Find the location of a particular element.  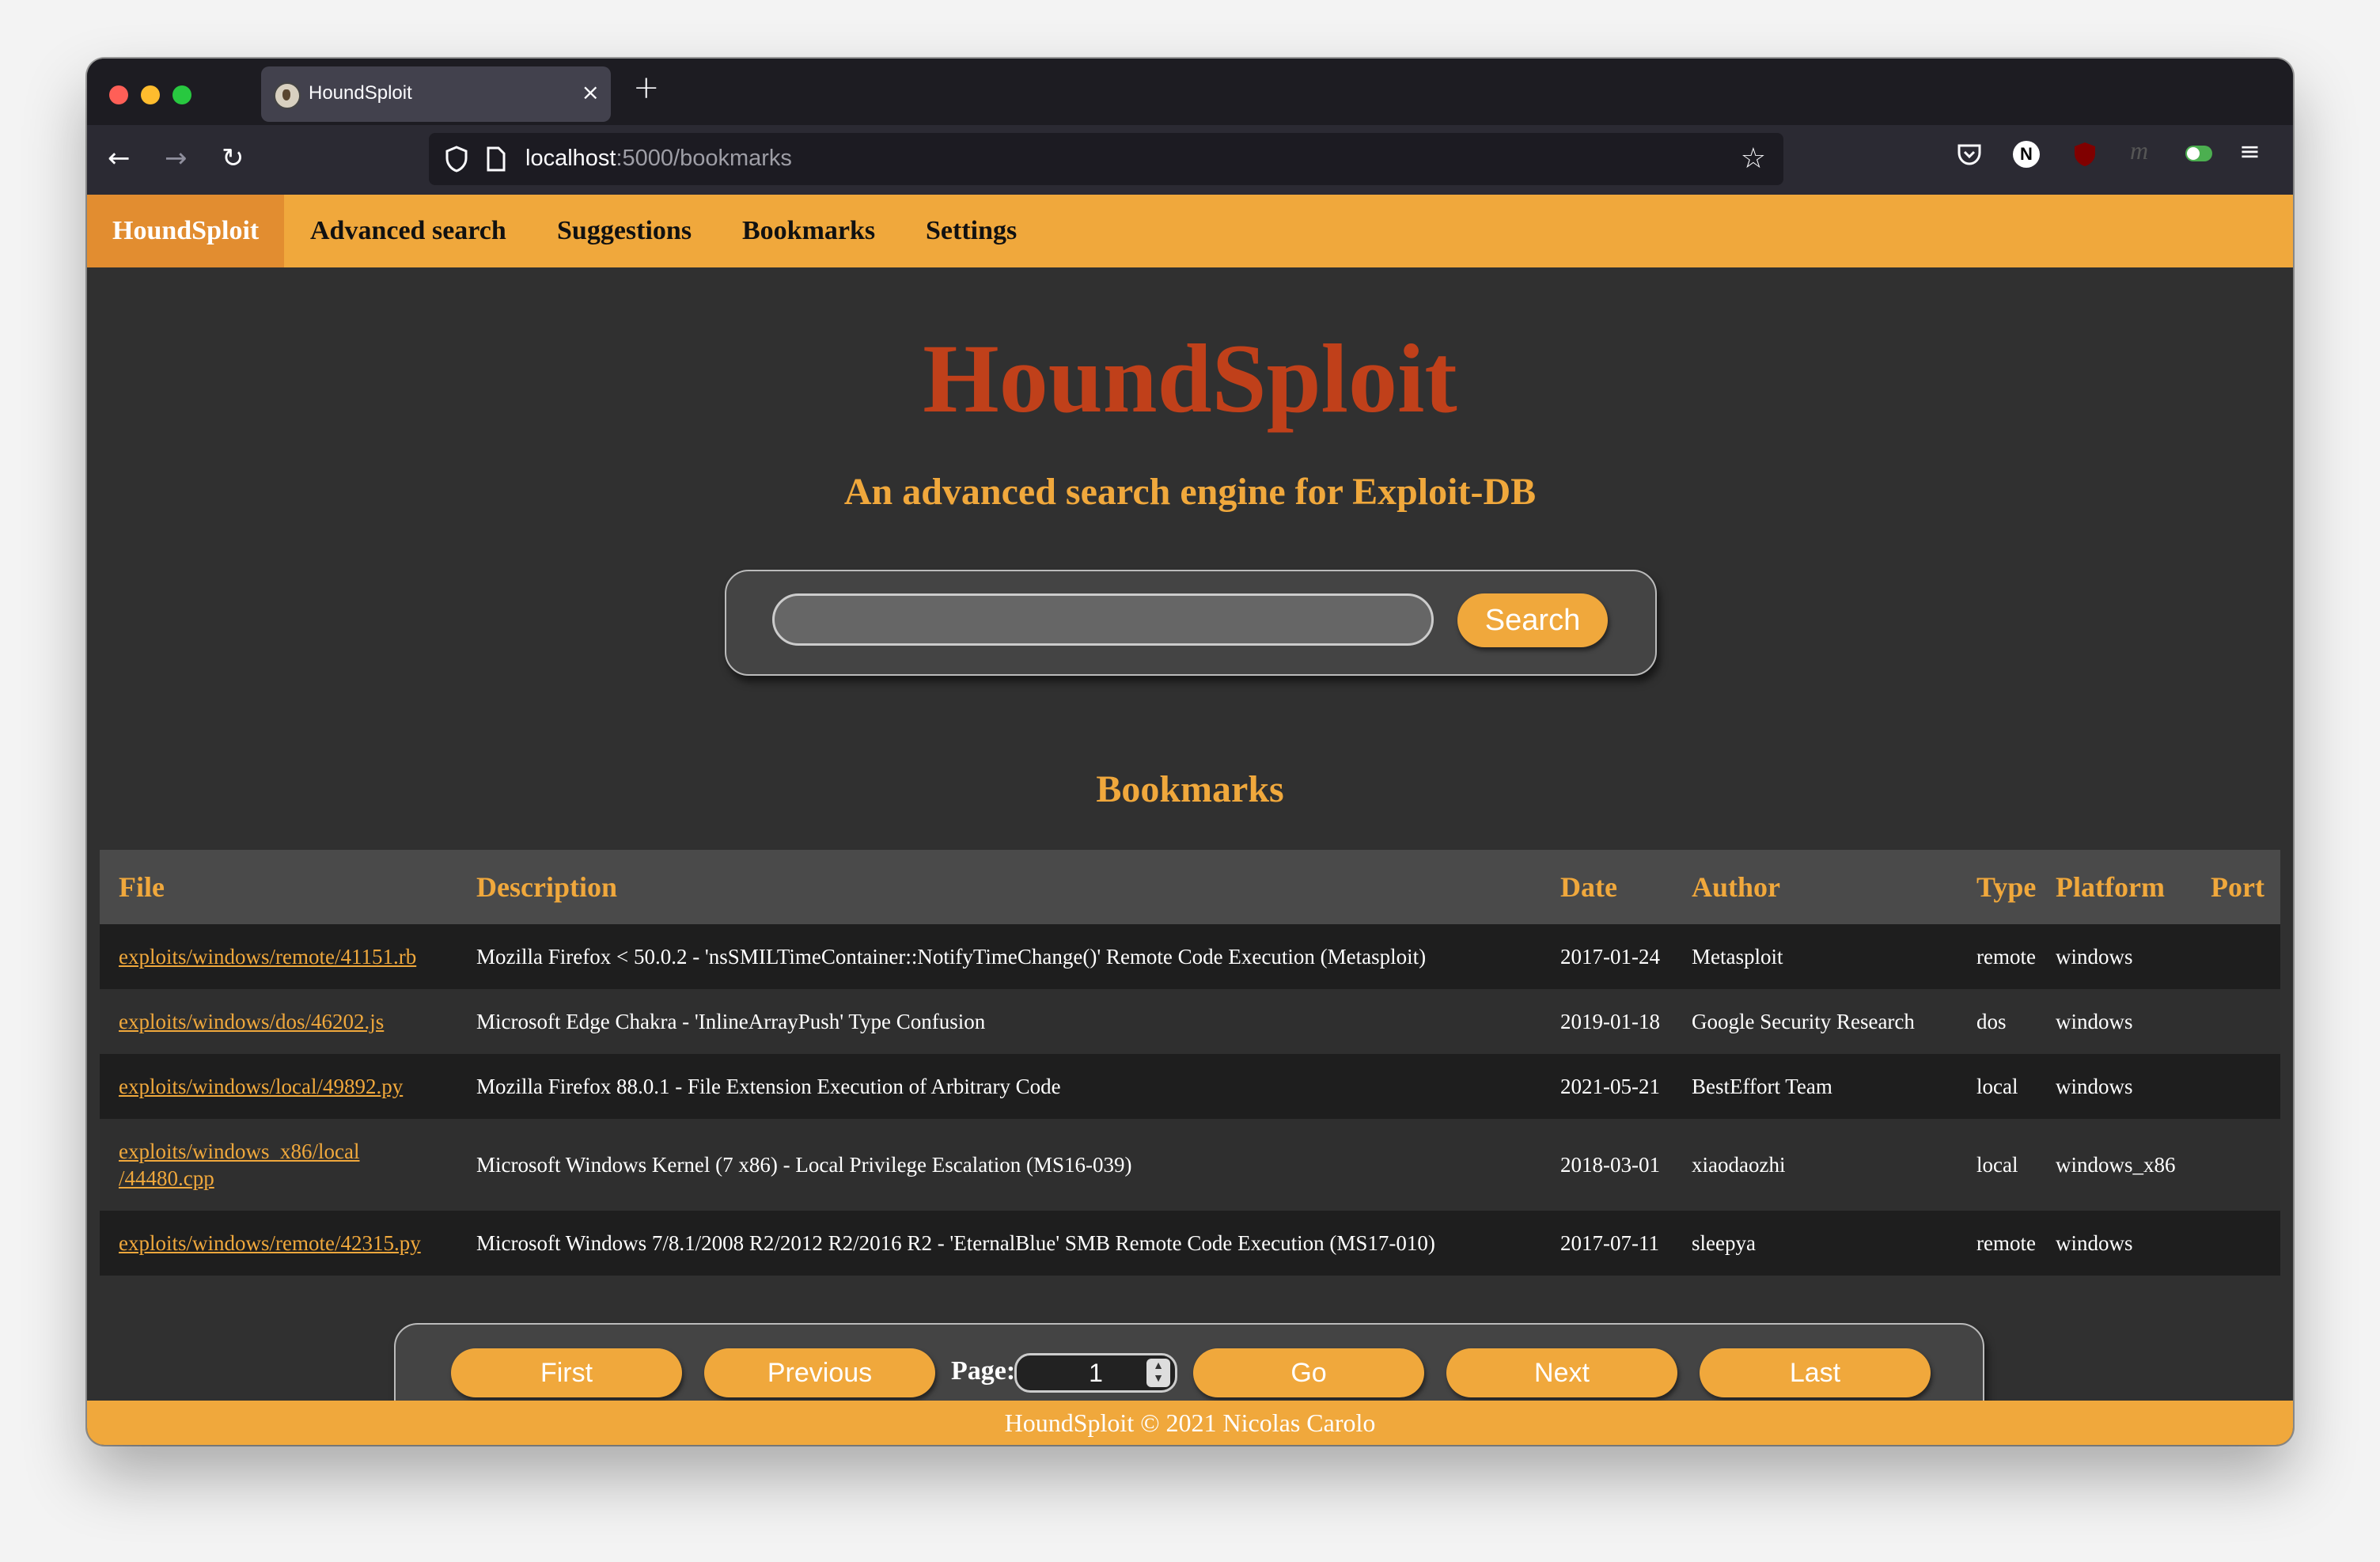

page-stepper-icon: ▲ ▼ is located at coordinates (1158, 1373).